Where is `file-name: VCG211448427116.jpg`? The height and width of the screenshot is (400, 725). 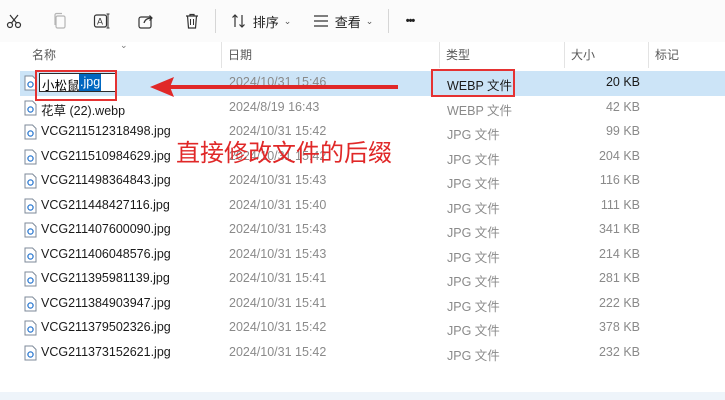
file-name: VCG211448427116.jpg is located at coordinates (105, 204).